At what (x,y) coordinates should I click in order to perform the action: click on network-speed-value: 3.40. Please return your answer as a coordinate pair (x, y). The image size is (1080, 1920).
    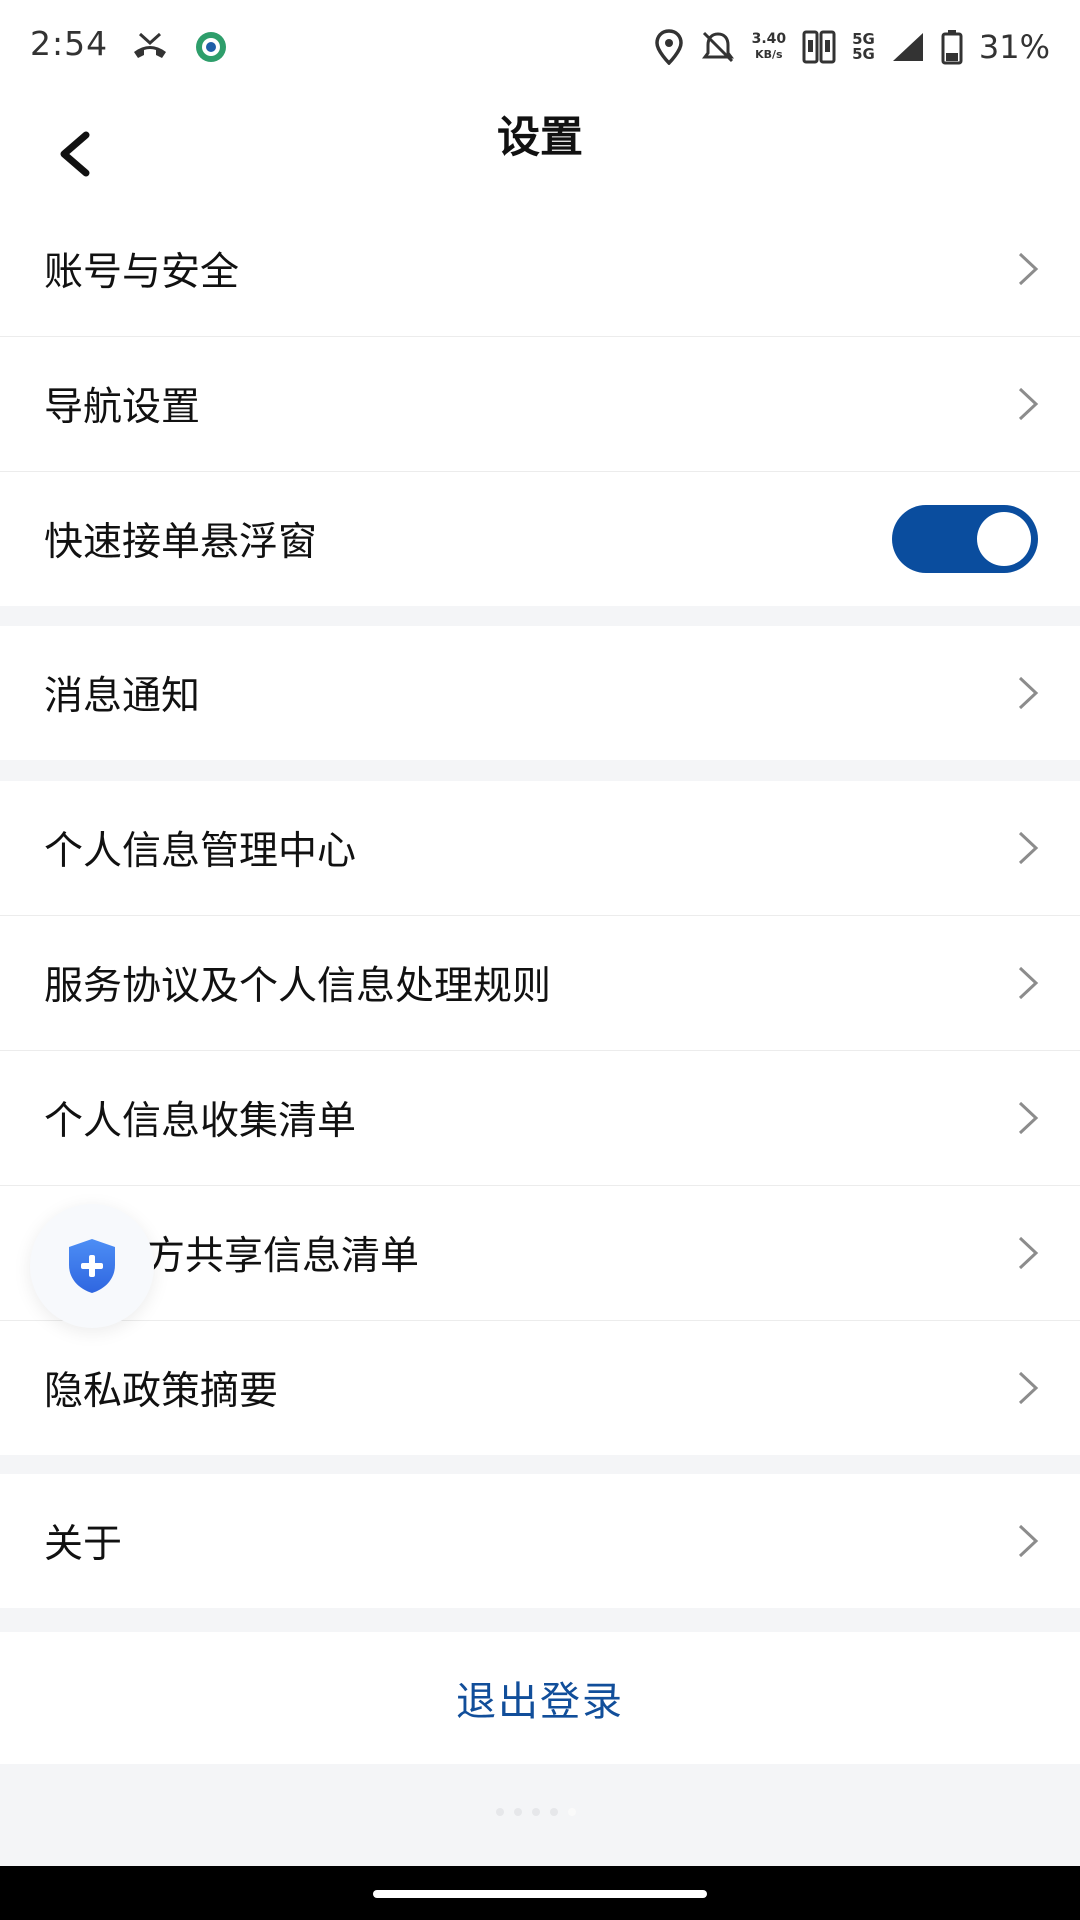
    Looking at the image, I should click on (769, 39).